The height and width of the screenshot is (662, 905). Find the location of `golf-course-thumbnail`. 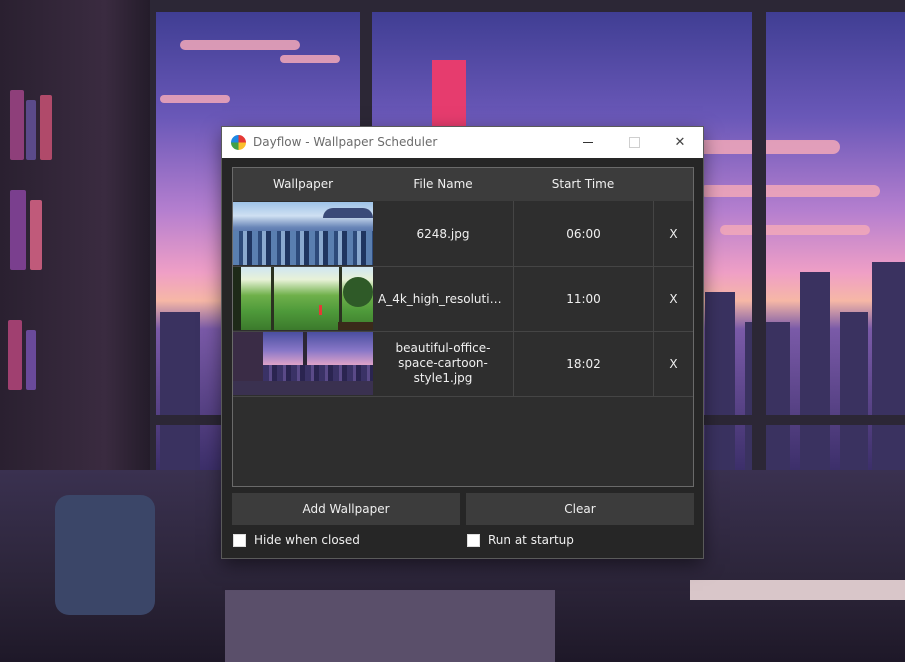

golf-course-thumbnail is located at coordinates (303, 298).